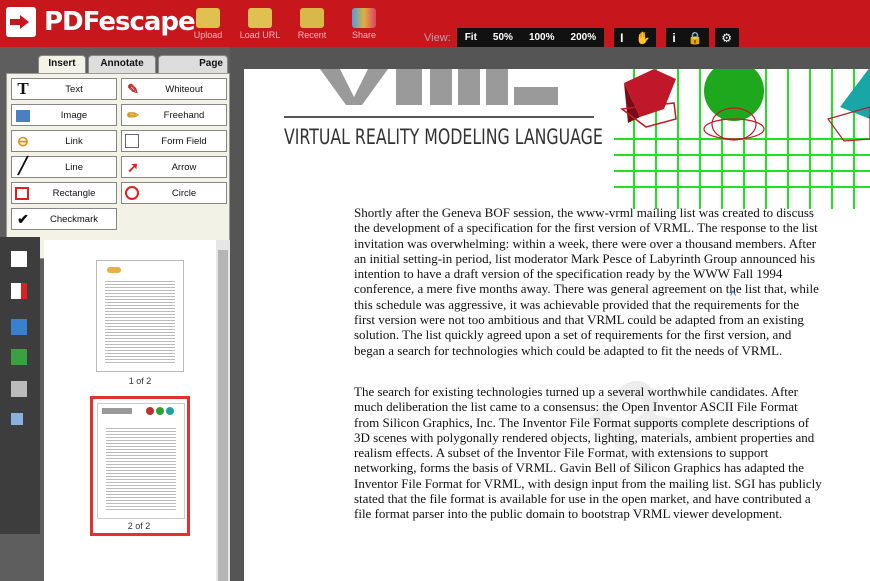 The image size is (870, 581). Describe the element at coordinates (174, 167) in the screenshot. I see `tool-arrow: ➚ Arrow` at that location.